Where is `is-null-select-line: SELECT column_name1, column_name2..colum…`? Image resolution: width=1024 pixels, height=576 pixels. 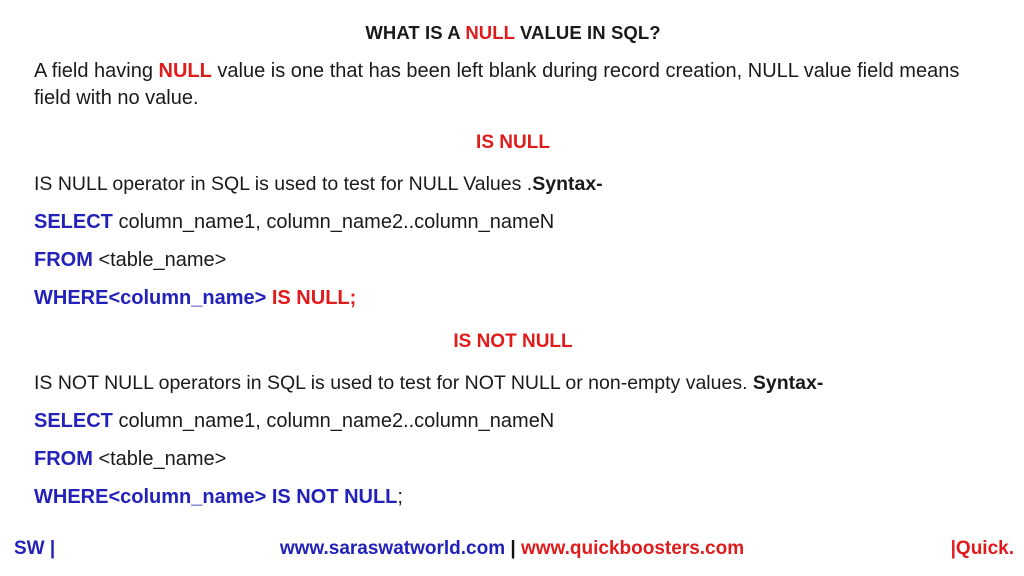
is-null-select-line: SELECT column_name1, column_name2..colum… is located at coordinates (513, 222).